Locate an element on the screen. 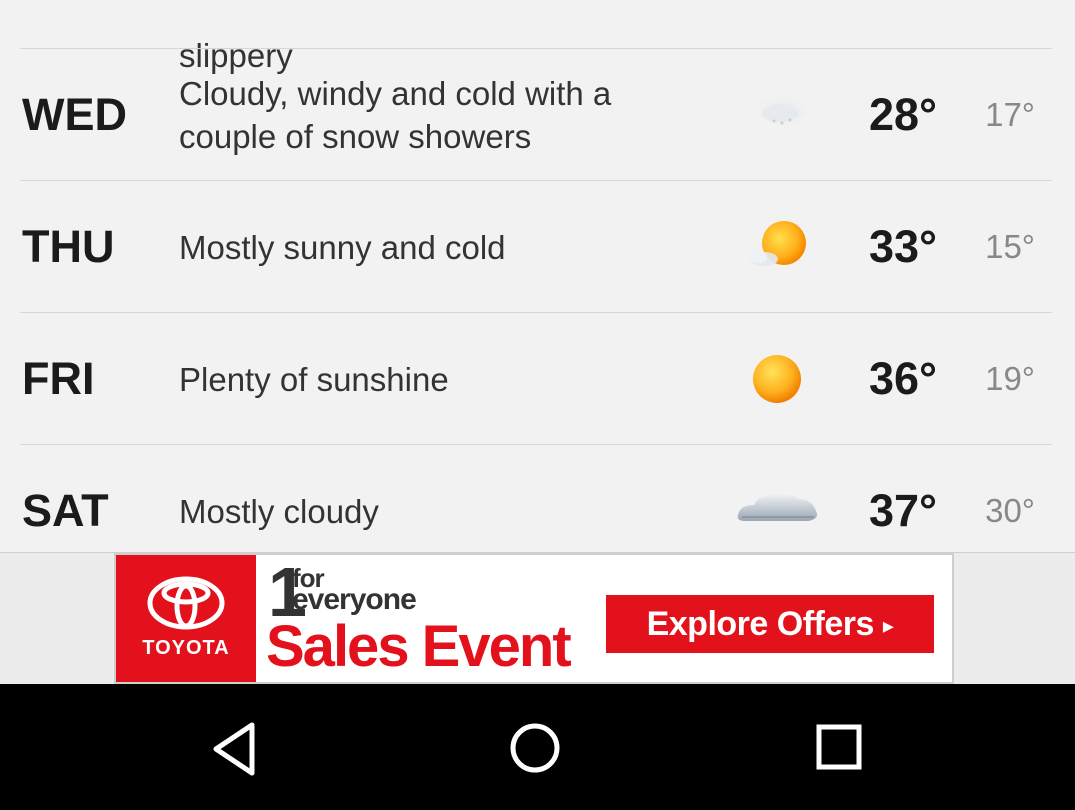 This screenshot has height=810, width=1075. mostly-cloudy-icon is located at coordinates (778, 511).